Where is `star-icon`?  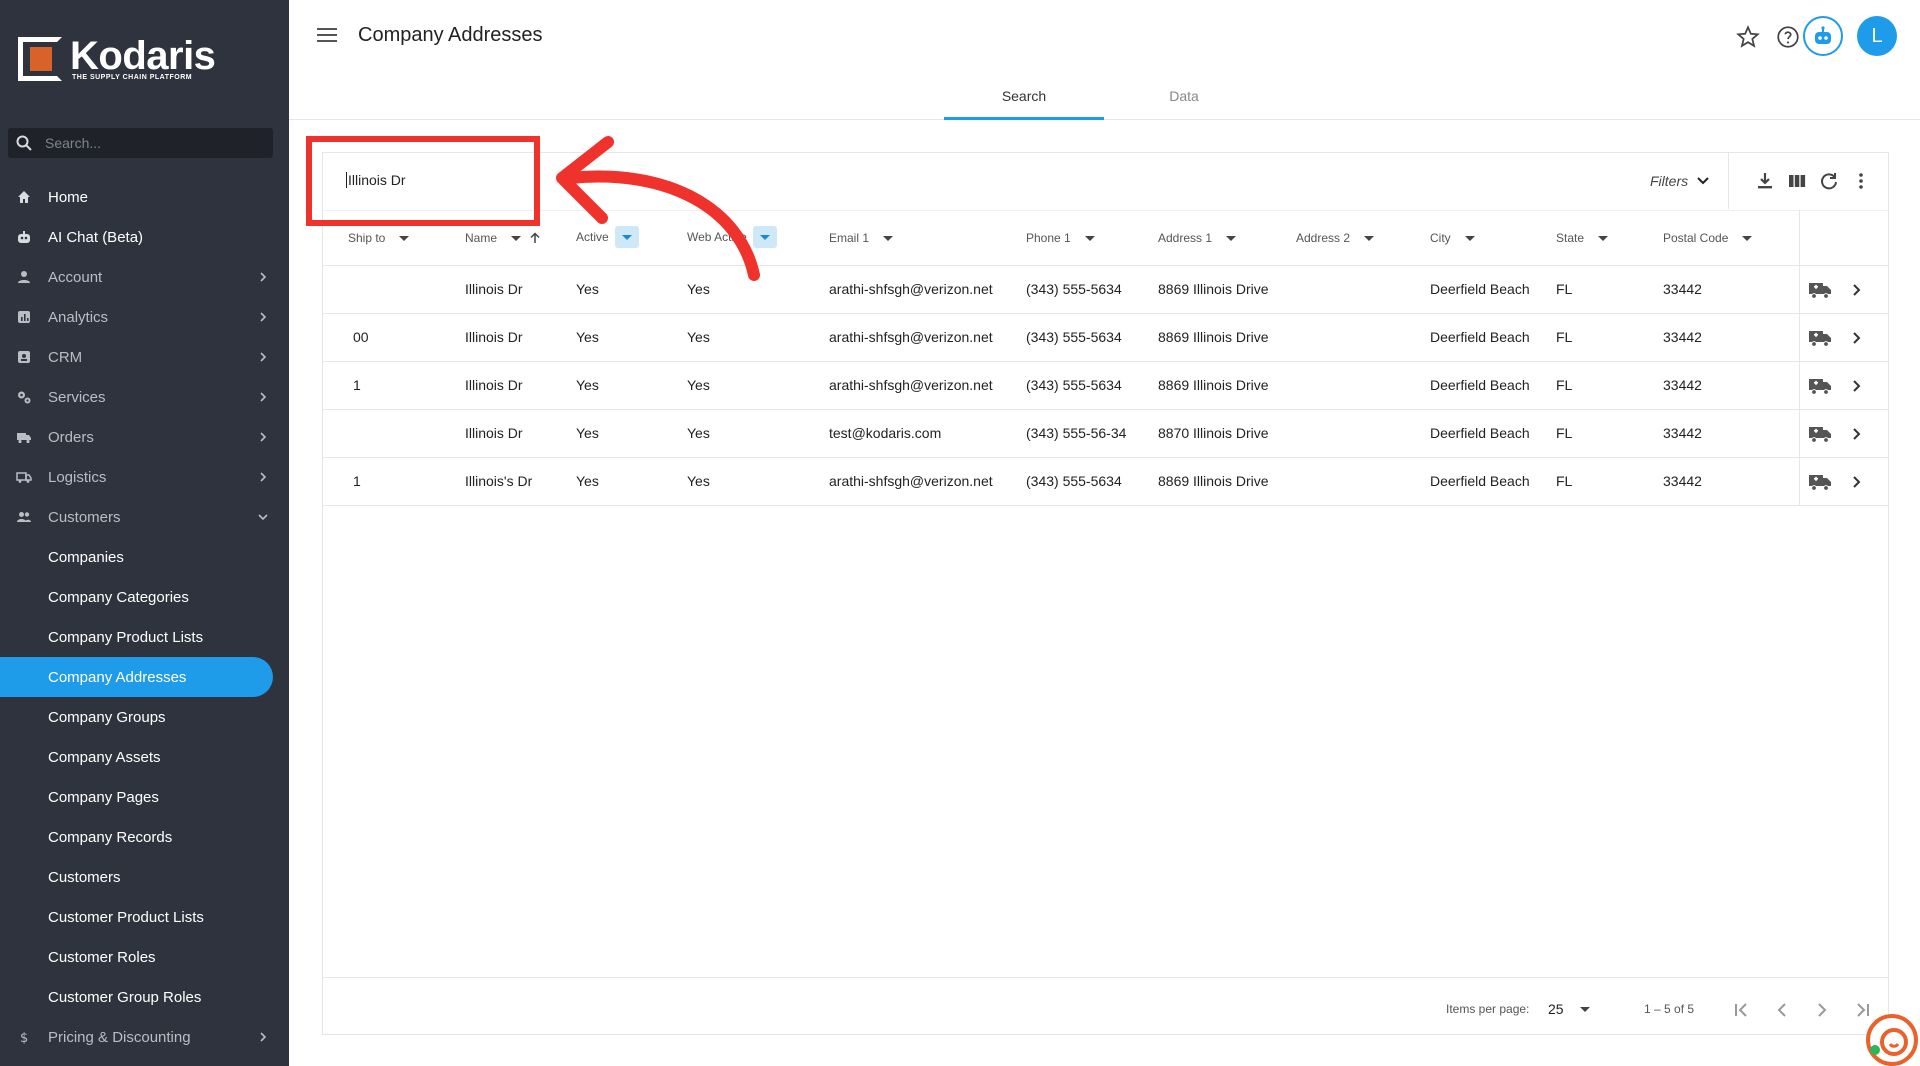 star-icon is located at coordinates (1748, 37).